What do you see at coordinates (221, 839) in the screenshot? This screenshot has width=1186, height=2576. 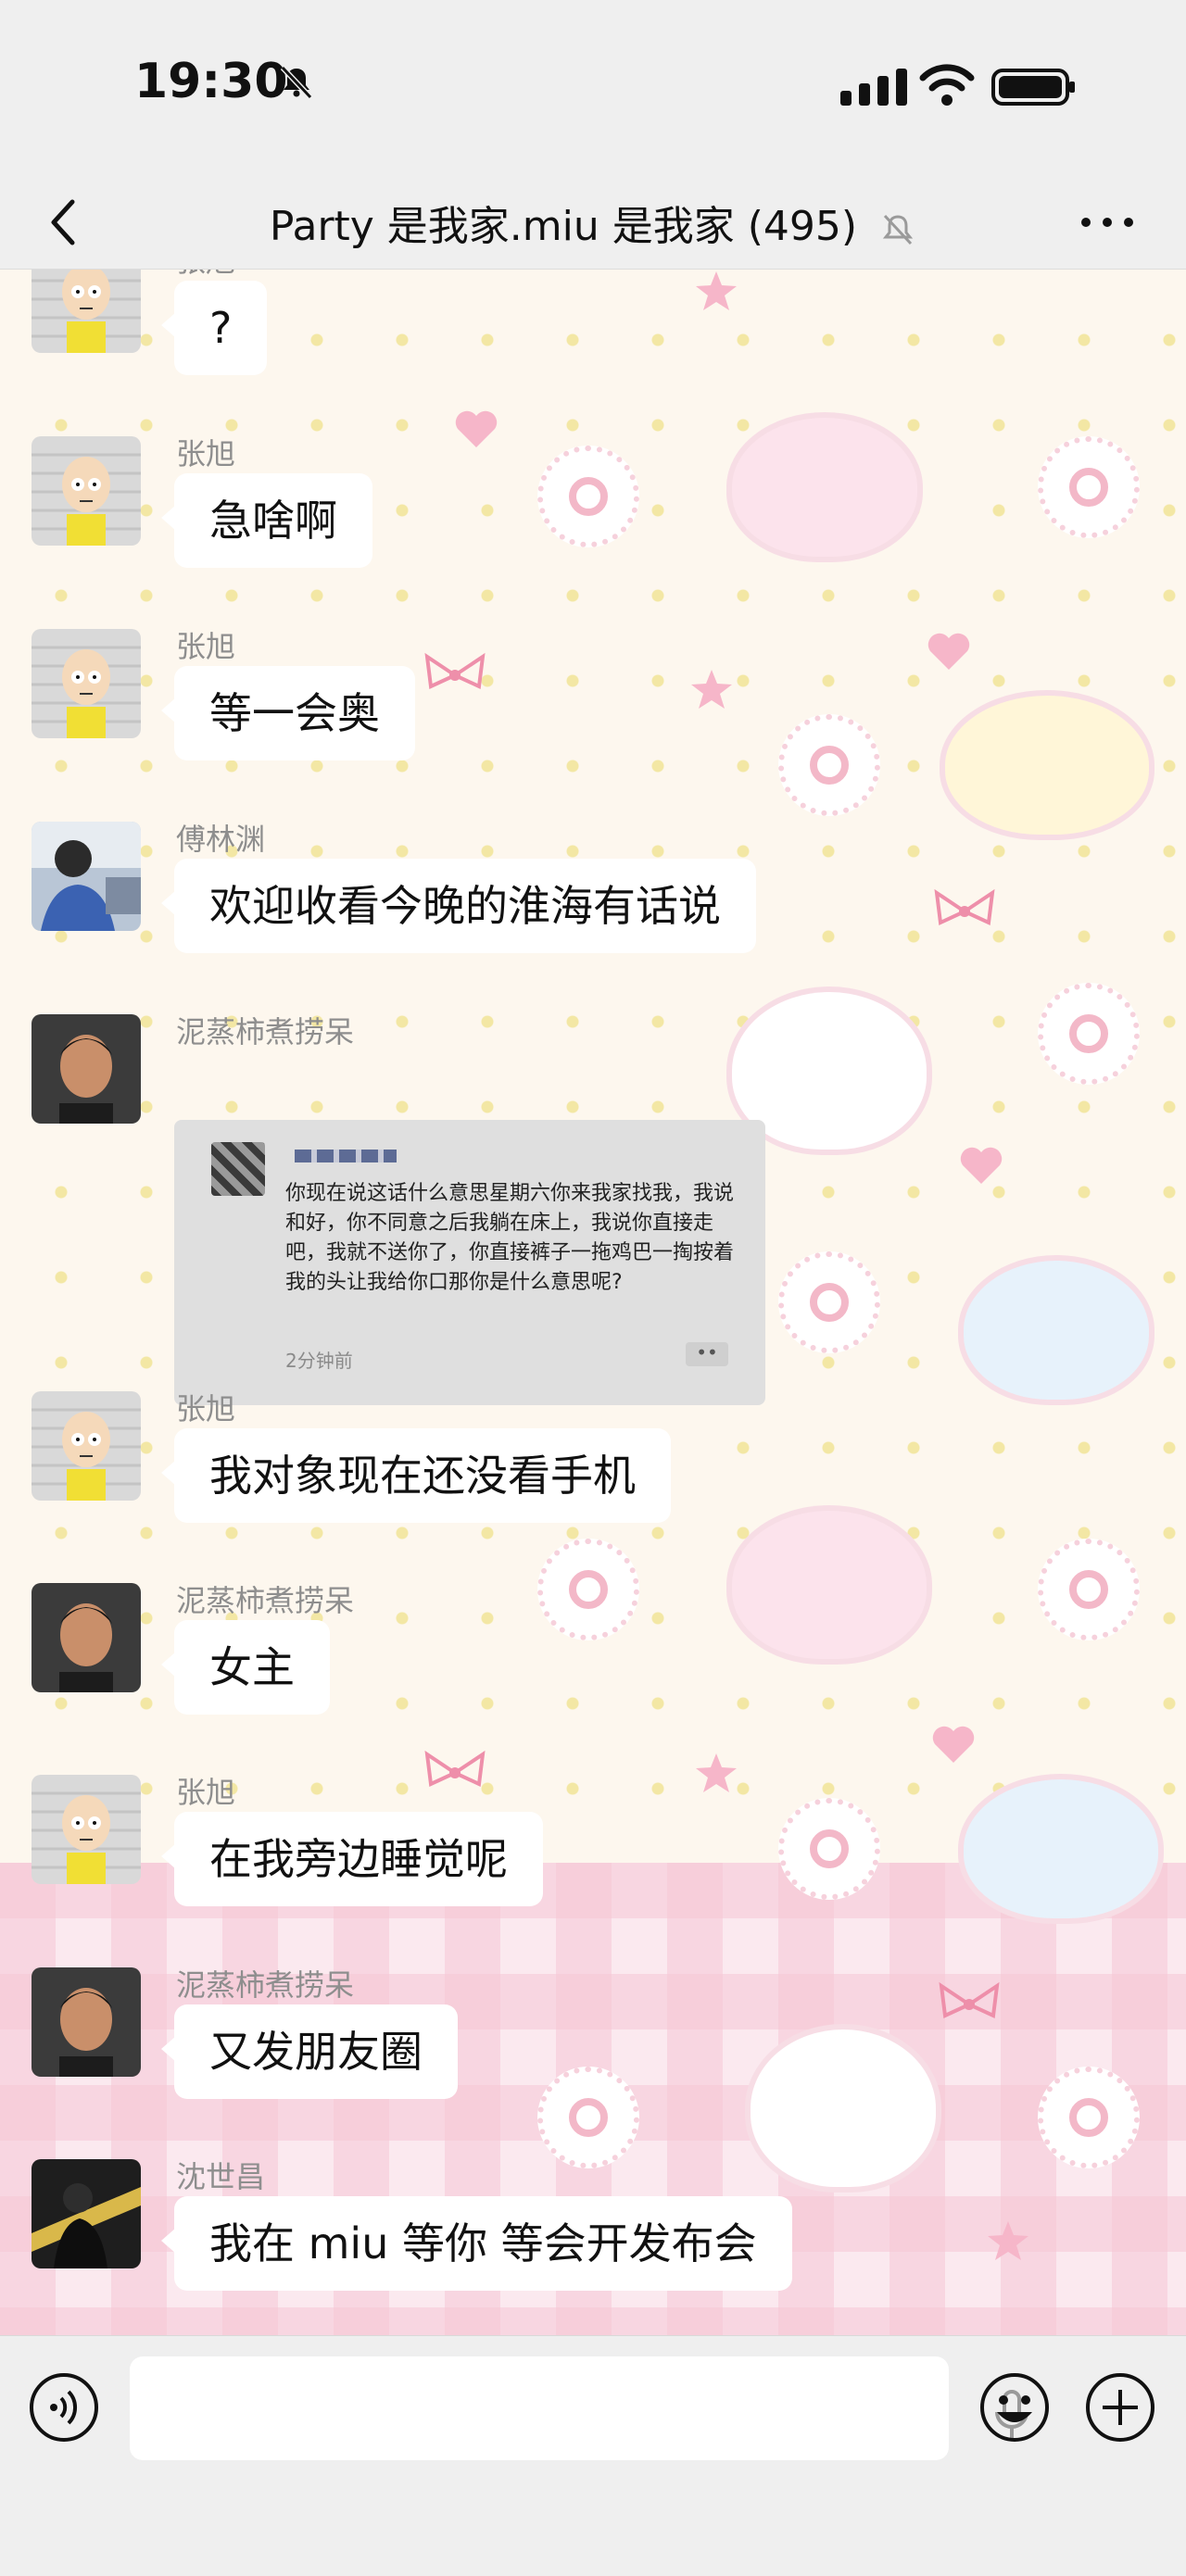 I see `sender-name: 傅林渊` at bounding box center [221, 839].